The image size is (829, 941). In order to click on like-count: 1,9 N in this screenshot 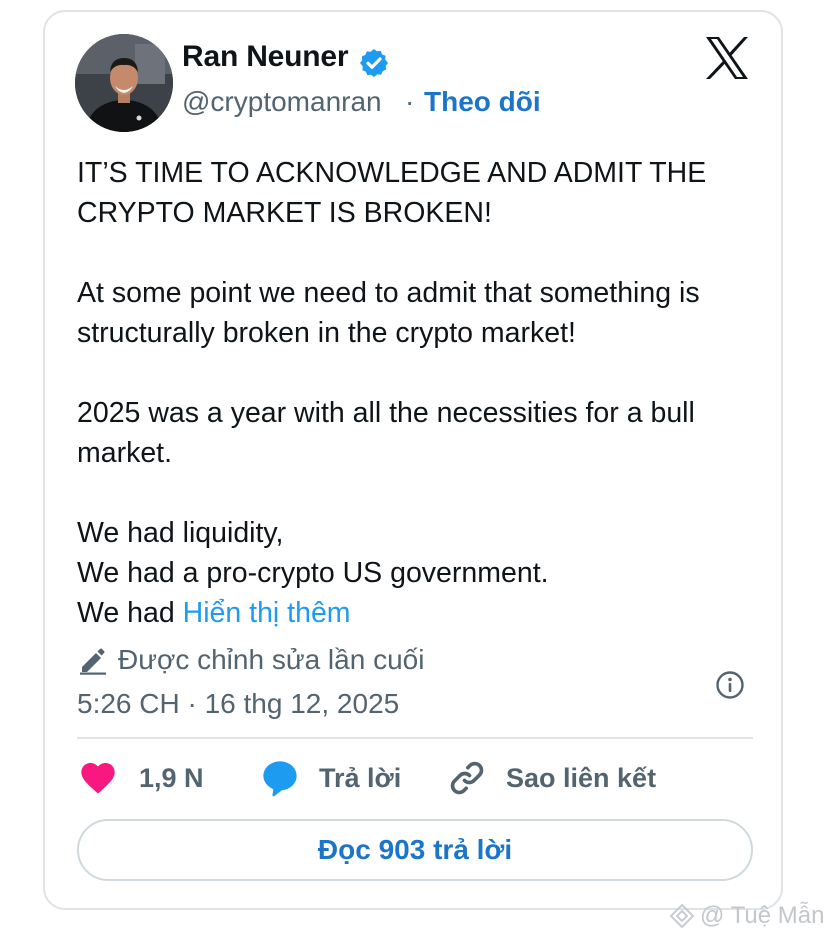, I will do `click(171, 777)`.